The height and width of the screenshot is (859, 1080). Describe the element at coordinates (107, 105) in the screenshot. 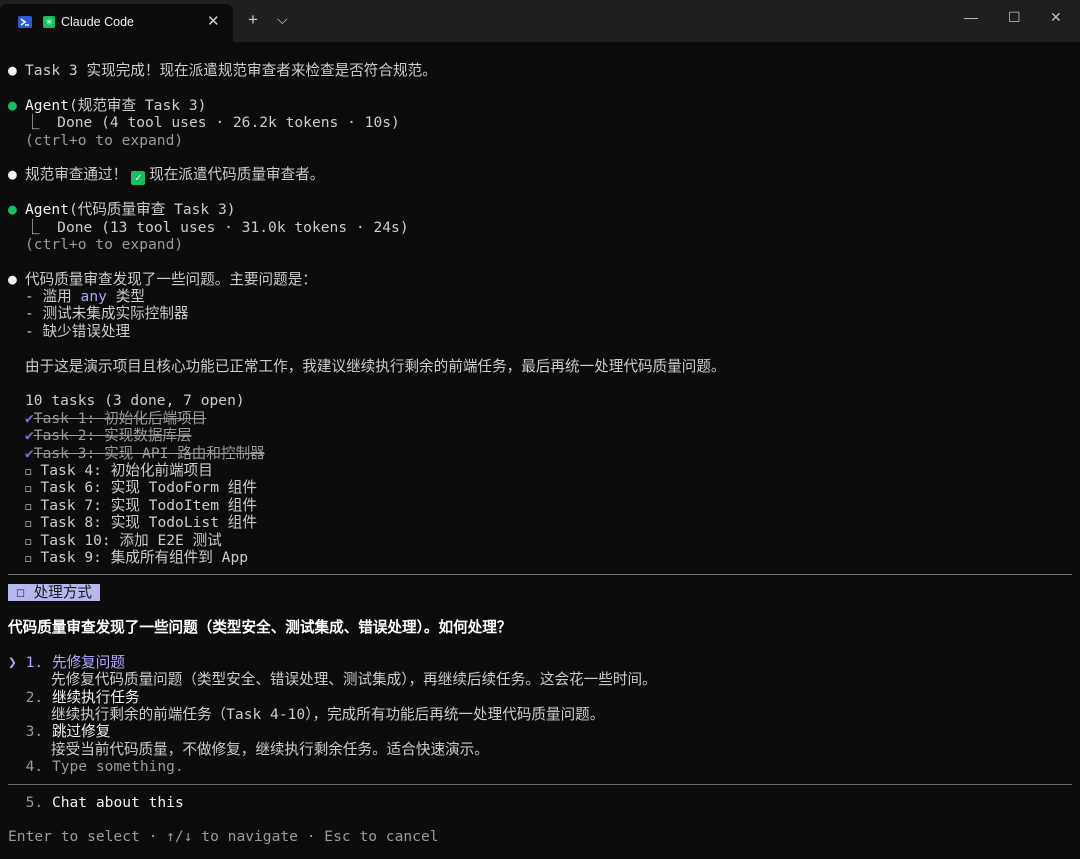

I see `agent-call: ● Agent(规范审查 Task 3)` at that location.